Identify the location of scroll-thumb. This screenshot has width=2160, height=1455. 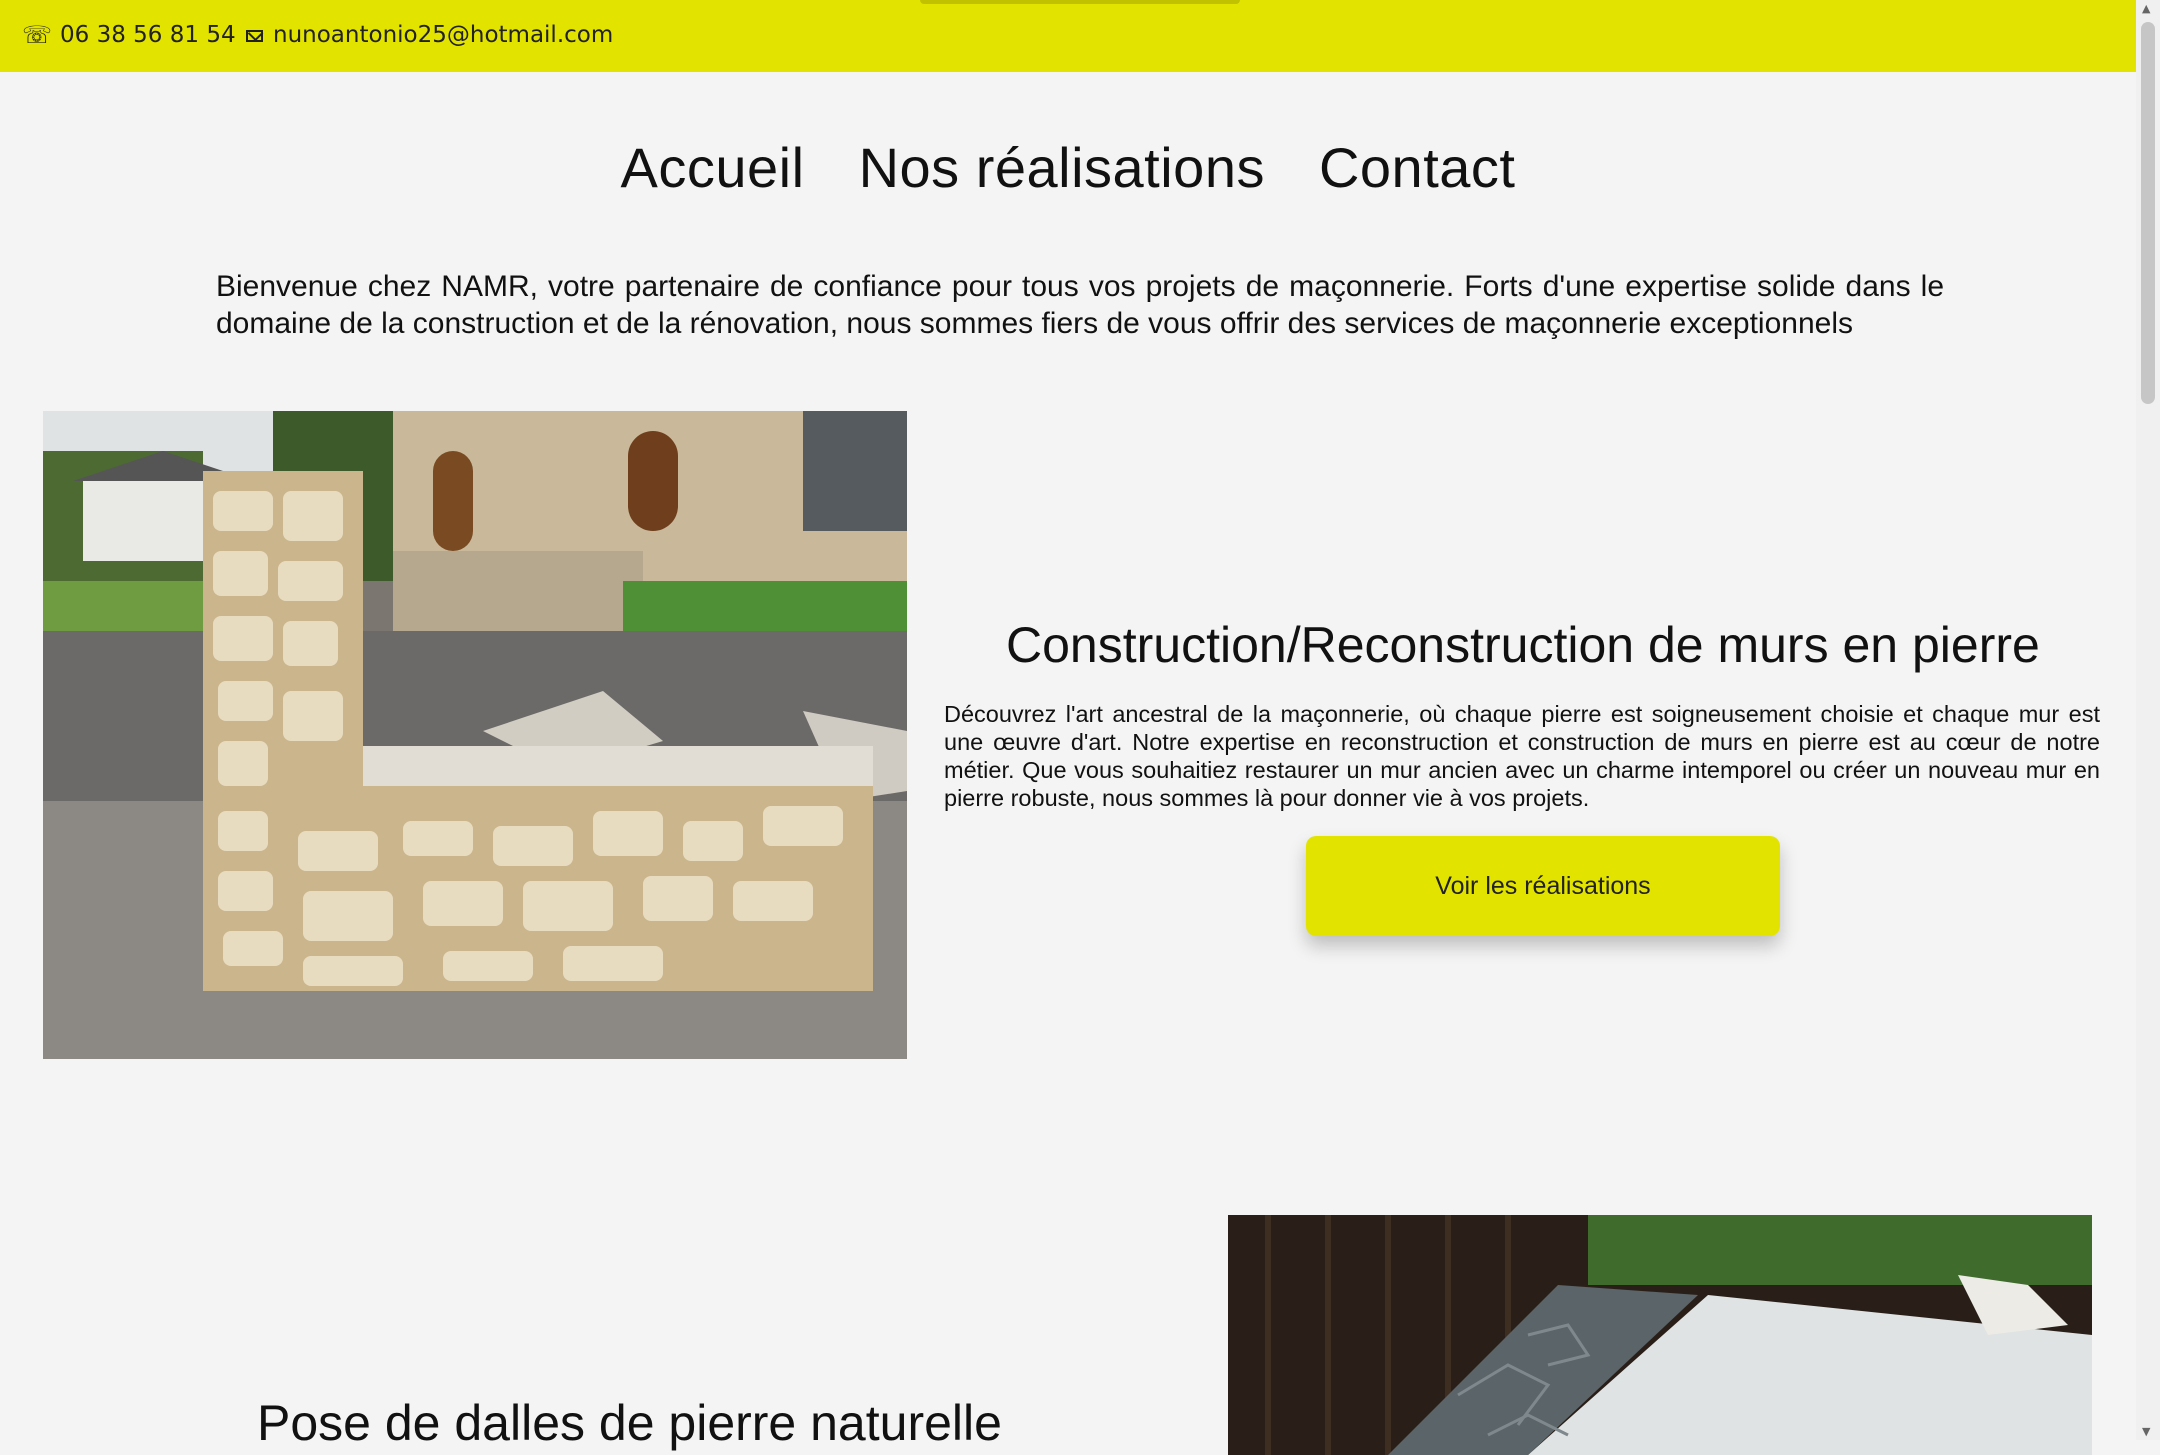
(2148, 213).